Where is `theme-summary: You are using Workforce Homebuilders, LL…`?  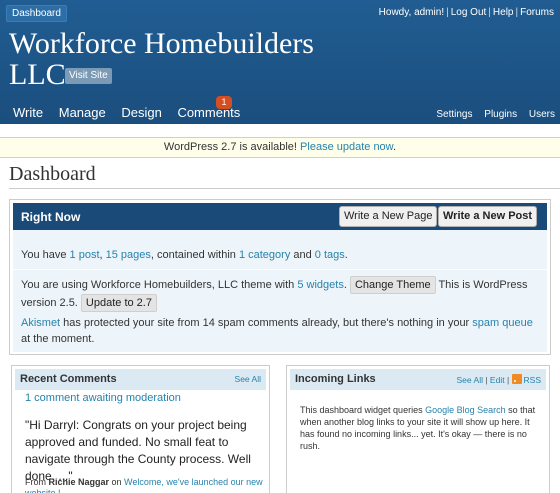
theme-summary: You are using Workforce Homebuilders, LL… is located at coordinates (281, 294).